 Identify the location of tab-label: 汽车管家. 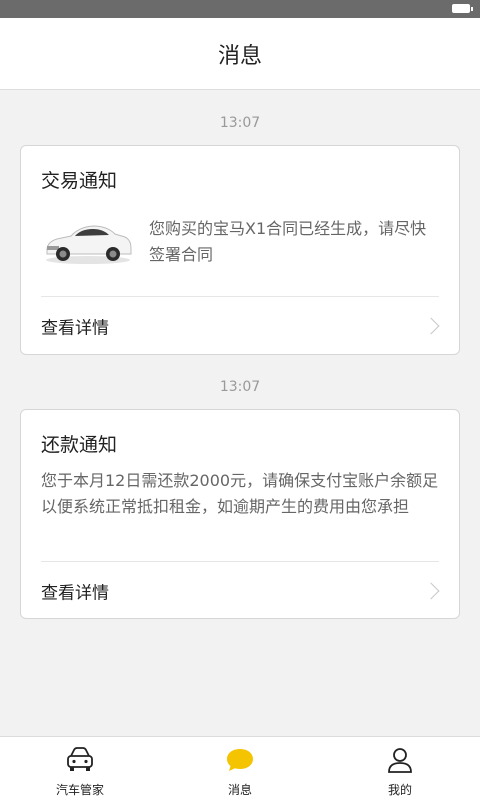
(79, 790).